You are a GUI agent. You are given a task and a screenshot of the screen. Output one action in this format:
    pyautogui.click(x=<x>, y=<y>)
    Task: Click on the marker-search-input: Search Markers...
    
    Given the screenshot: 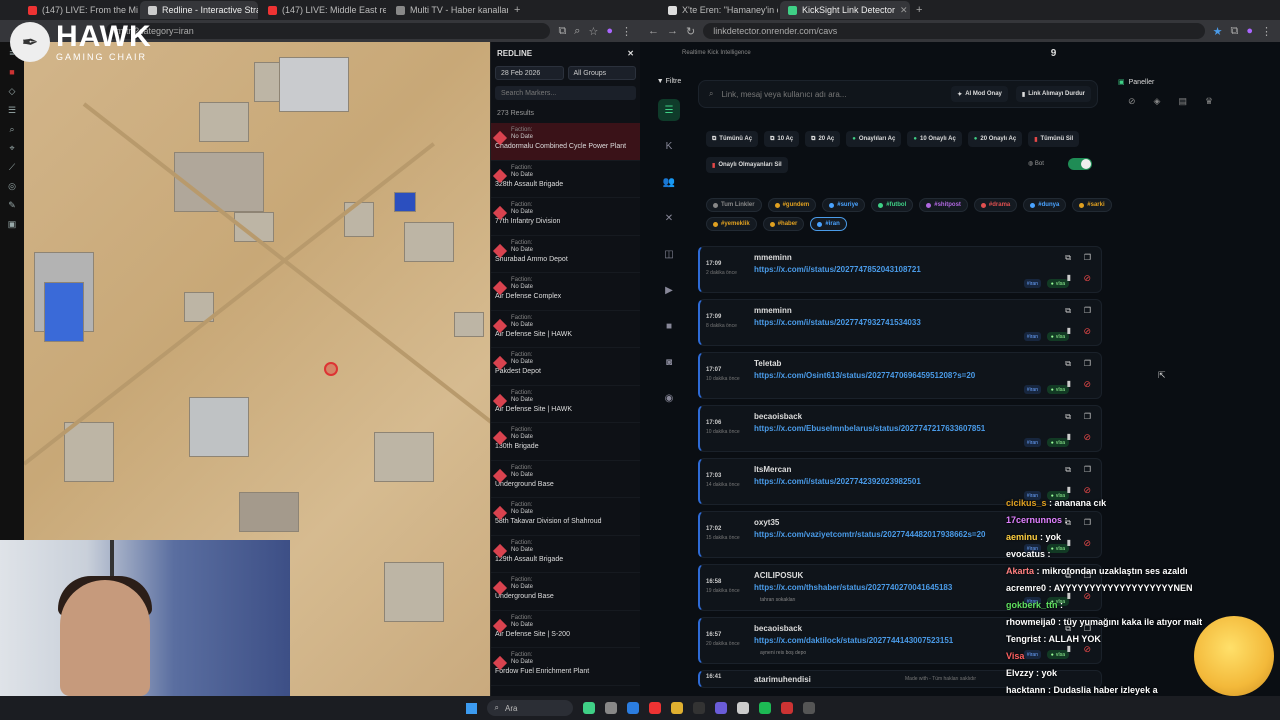 What is the action you would take?
    pyautogui.click(x=565, y=93)
    